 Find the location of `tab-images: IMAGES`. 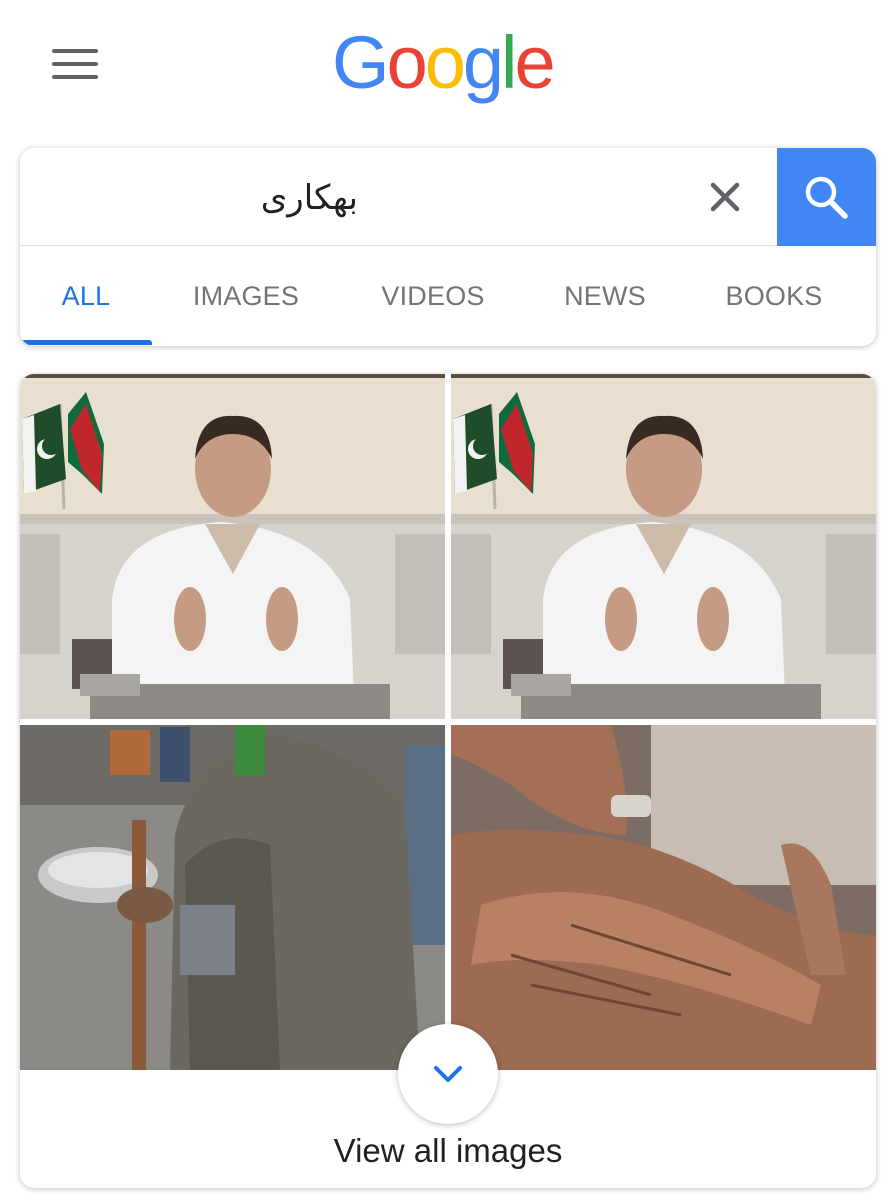

tab-images: IMAGES is located at coordinates (246, 296).